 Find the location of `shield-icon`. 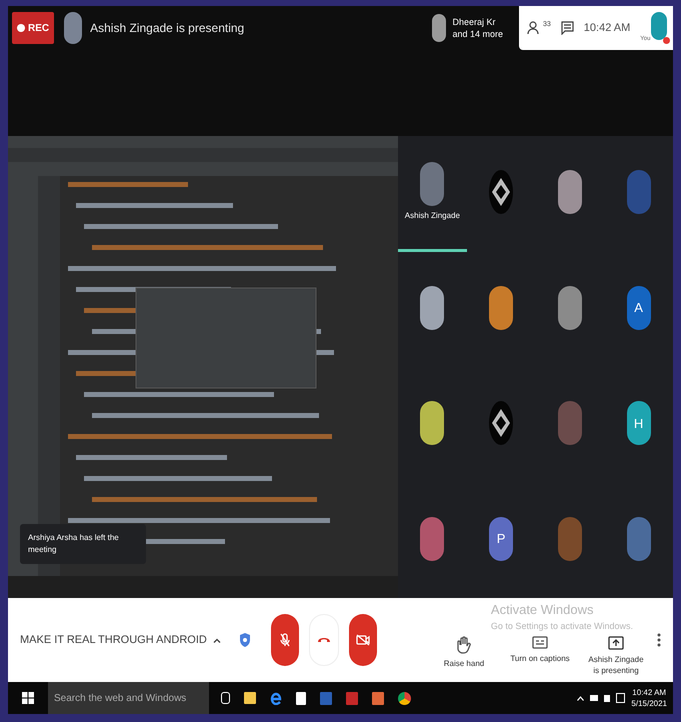

shield-icon is located at coordinates (244, 640).